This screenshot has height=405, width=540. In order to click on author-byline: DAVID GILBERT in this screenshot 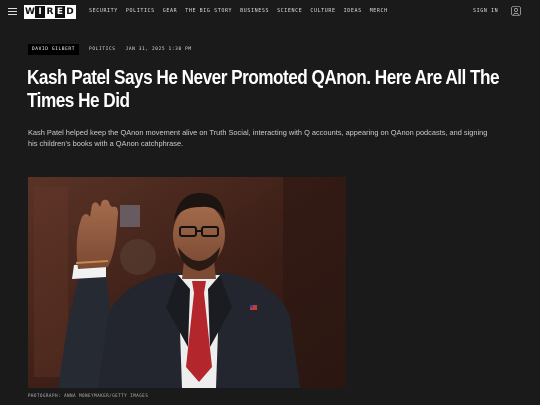, I will do `click(54, 49)`.